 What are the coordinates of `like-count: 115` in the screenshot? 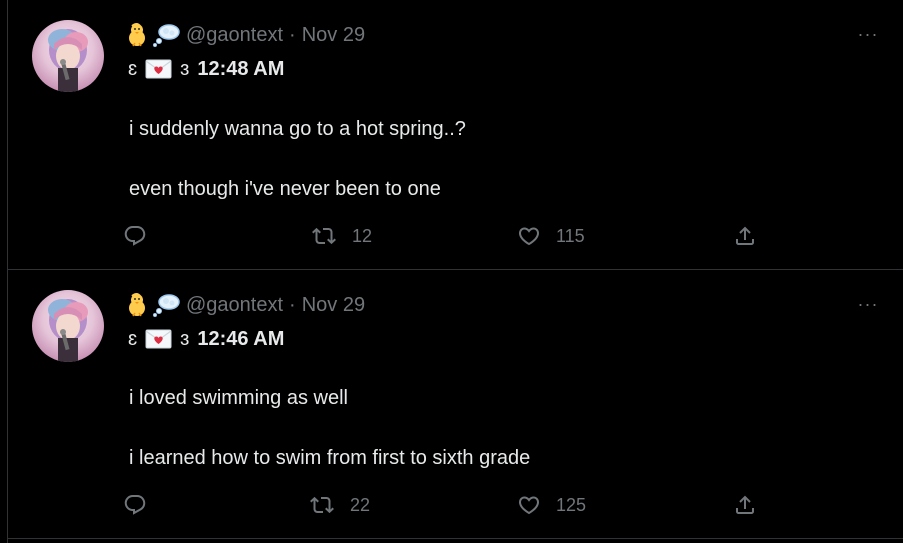 It's located at (570, 235).